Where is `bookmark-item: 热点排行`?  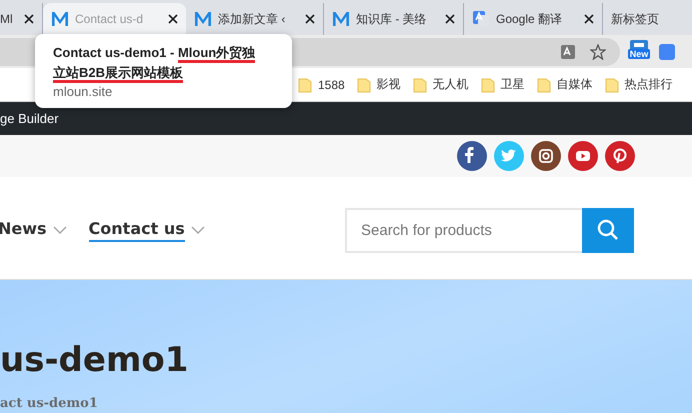
bookmark-item: 热点排行 is located at coordinates (638, 84).